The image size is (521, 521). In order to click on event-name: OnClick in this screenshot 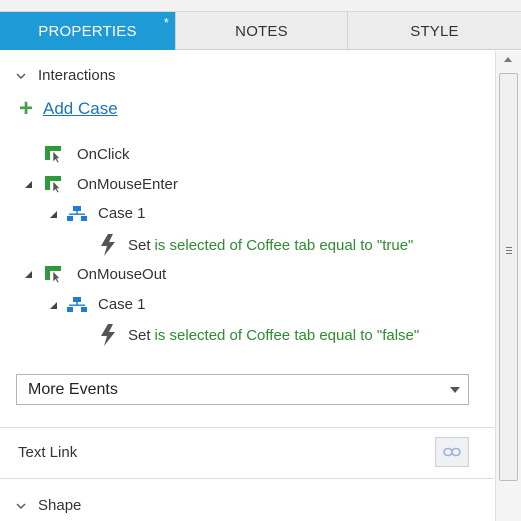, I will do `click(103, 154)`.